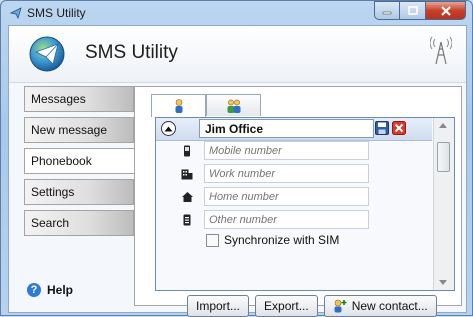  I want to click on sidebar-item-new-message: New message, so click(79, 130).